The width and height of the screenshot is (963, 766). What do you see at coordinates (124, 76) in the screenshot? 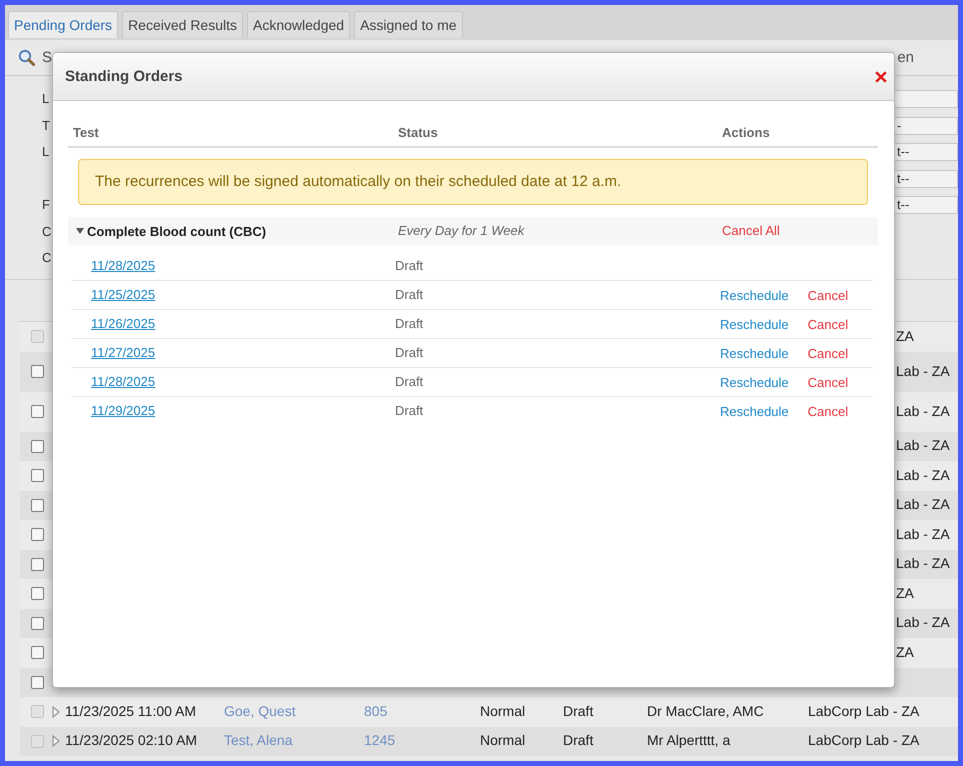
I see `dialog-title: Standing Orders` at bounding box center [124, 76].